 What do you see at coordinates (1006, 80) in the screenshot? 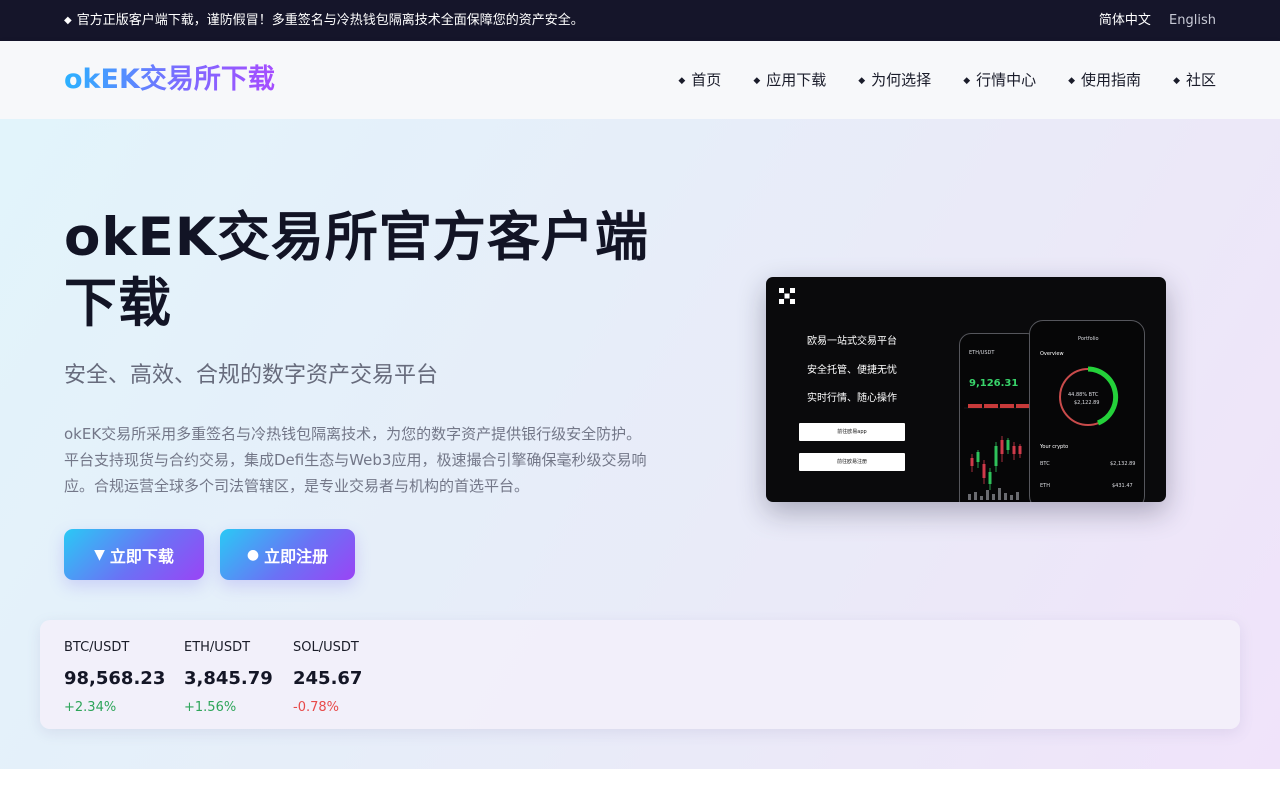
I see `nav-label: 行情中心` at bounding box center [1006, 80].